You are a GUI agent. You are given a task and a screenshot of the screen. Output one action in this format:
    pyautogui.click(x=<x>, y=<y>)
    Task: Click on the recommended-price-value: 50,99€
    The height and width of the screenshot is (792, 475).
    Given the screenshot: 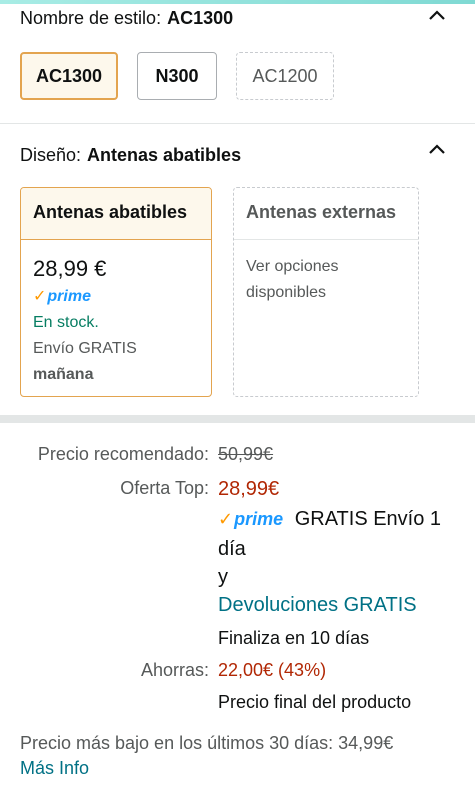 What is the action you would take?
    pyautogui.click(x=246, y=454)
    